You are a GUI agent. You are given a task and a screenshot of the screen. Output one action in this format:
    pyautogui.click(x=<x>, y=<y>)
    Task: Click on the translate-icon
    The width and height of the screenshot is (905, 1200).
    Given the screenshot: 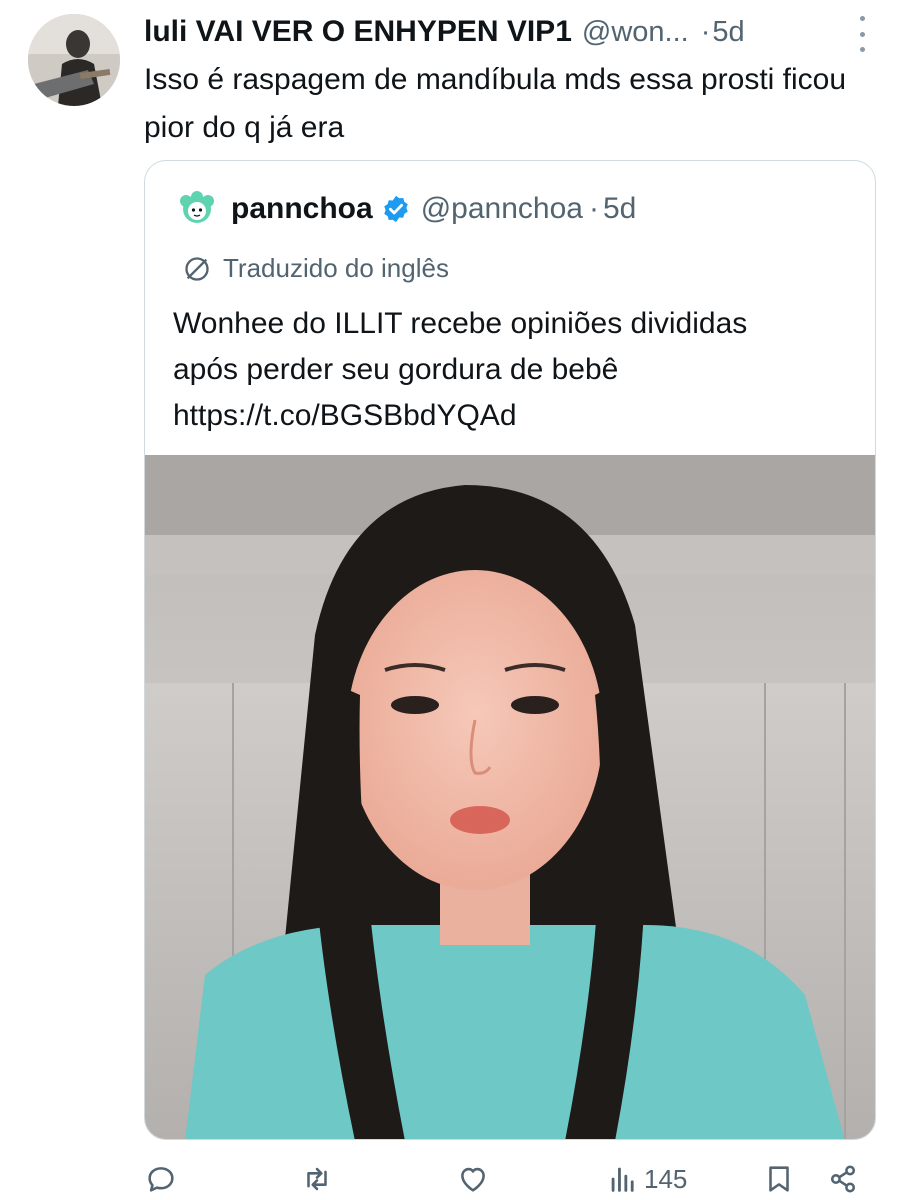 What is the action you would take?
    pyautogui.click(x=197, y=268)
    